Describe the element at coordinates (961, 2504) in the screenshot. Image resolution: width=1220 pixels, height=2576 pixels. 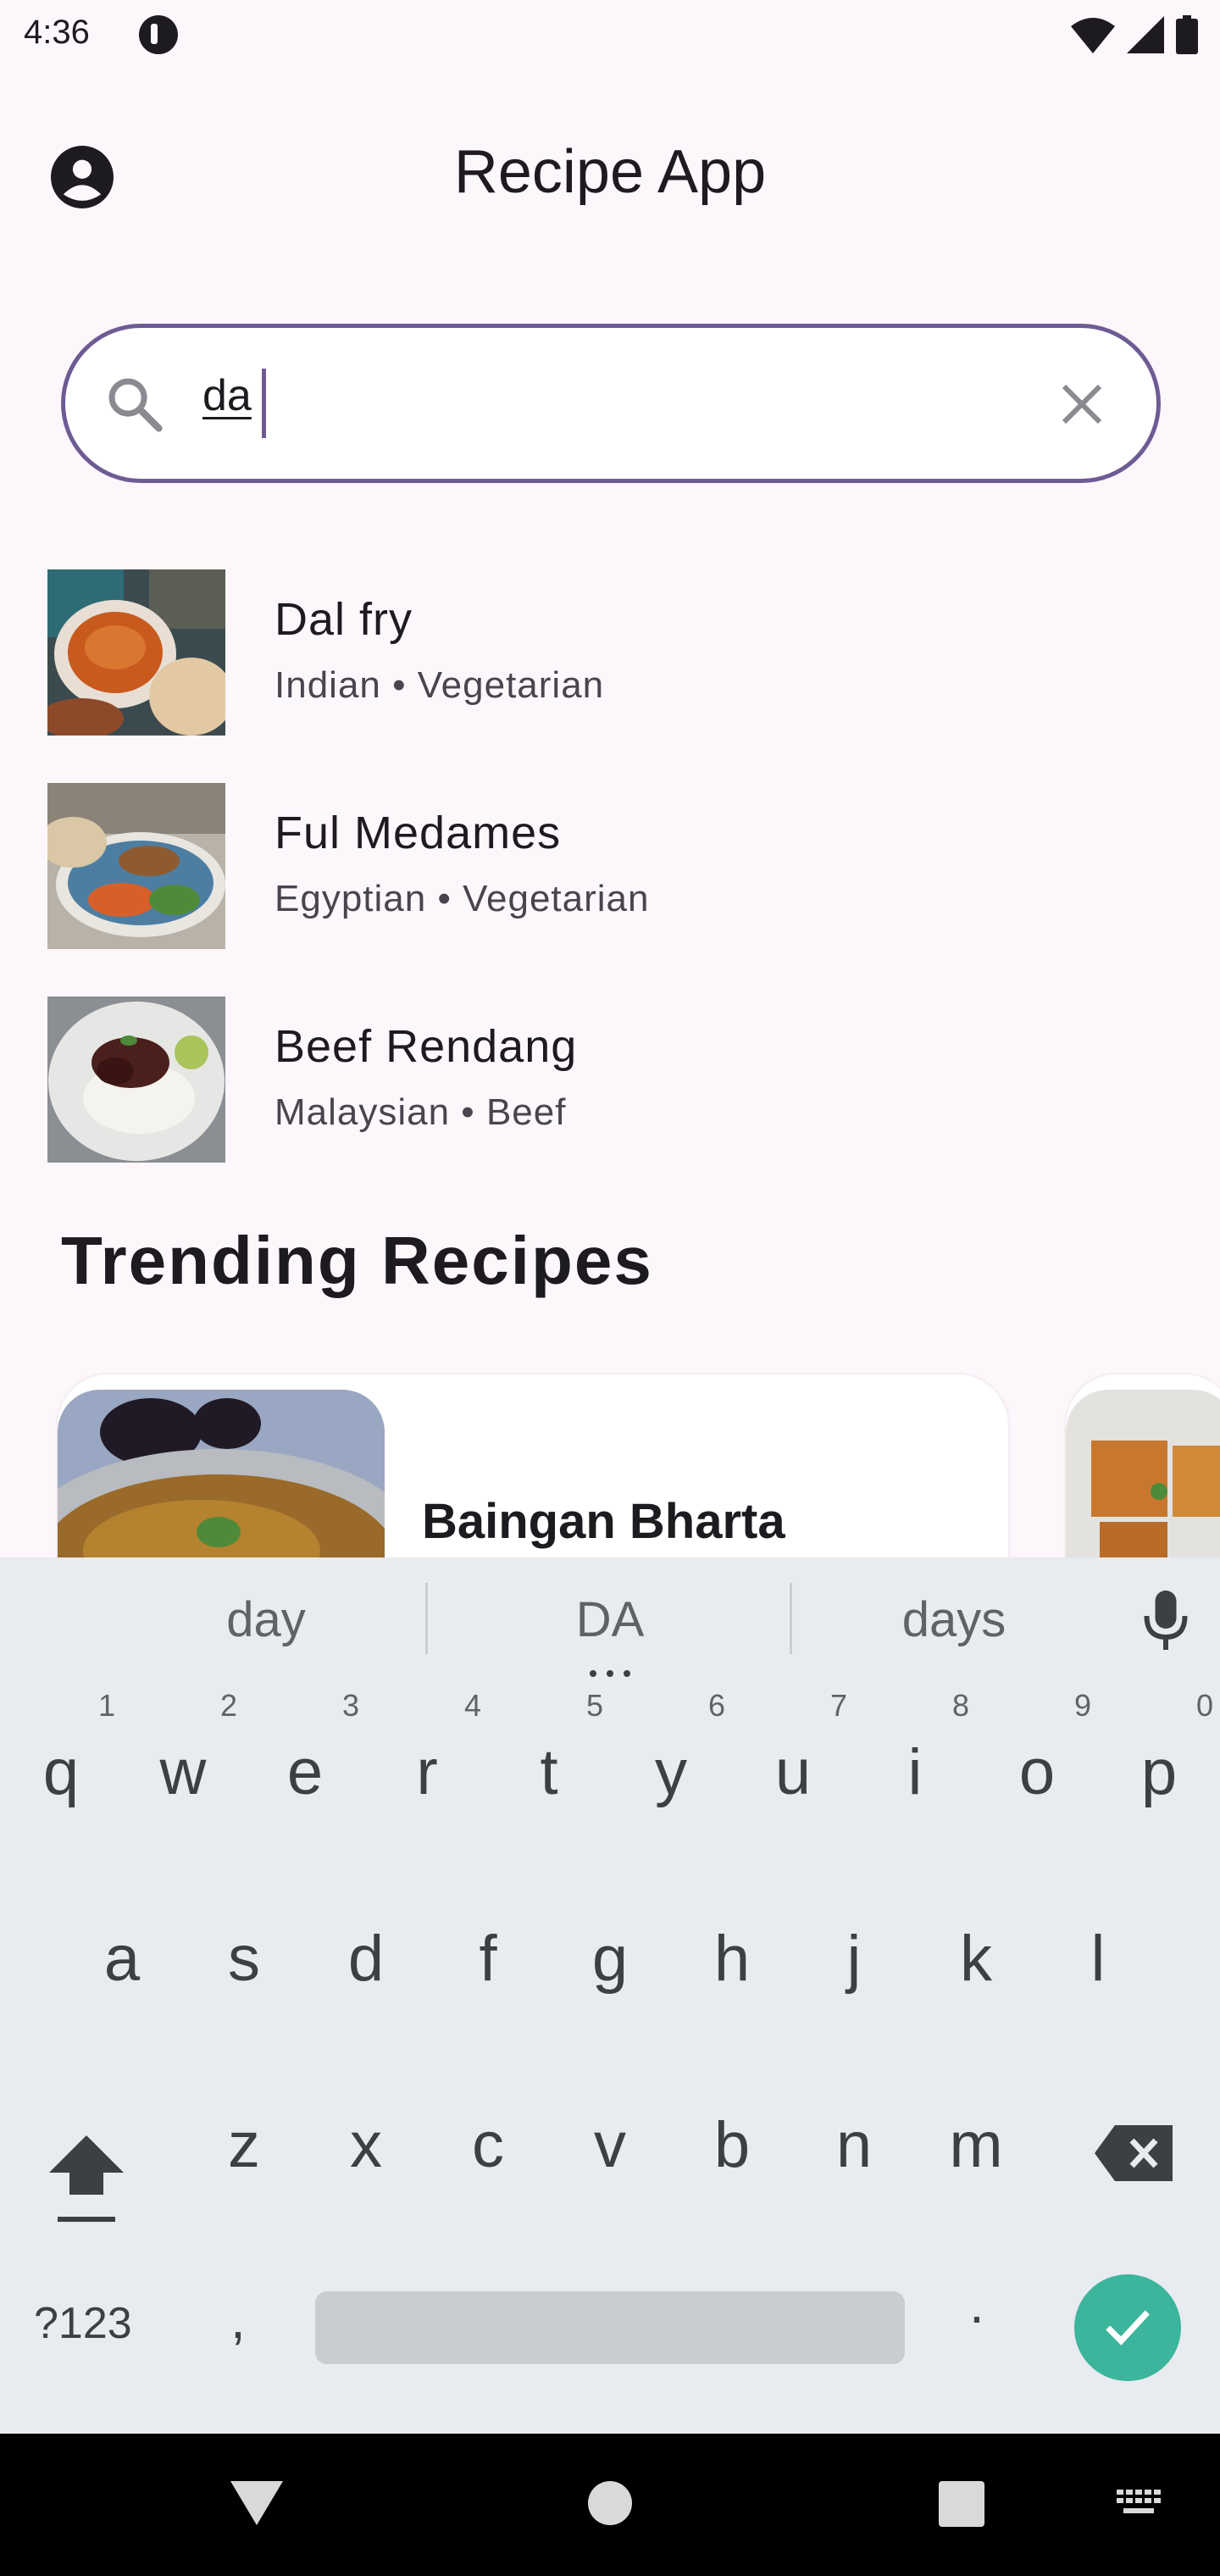
I see `recents-icon` at that location.